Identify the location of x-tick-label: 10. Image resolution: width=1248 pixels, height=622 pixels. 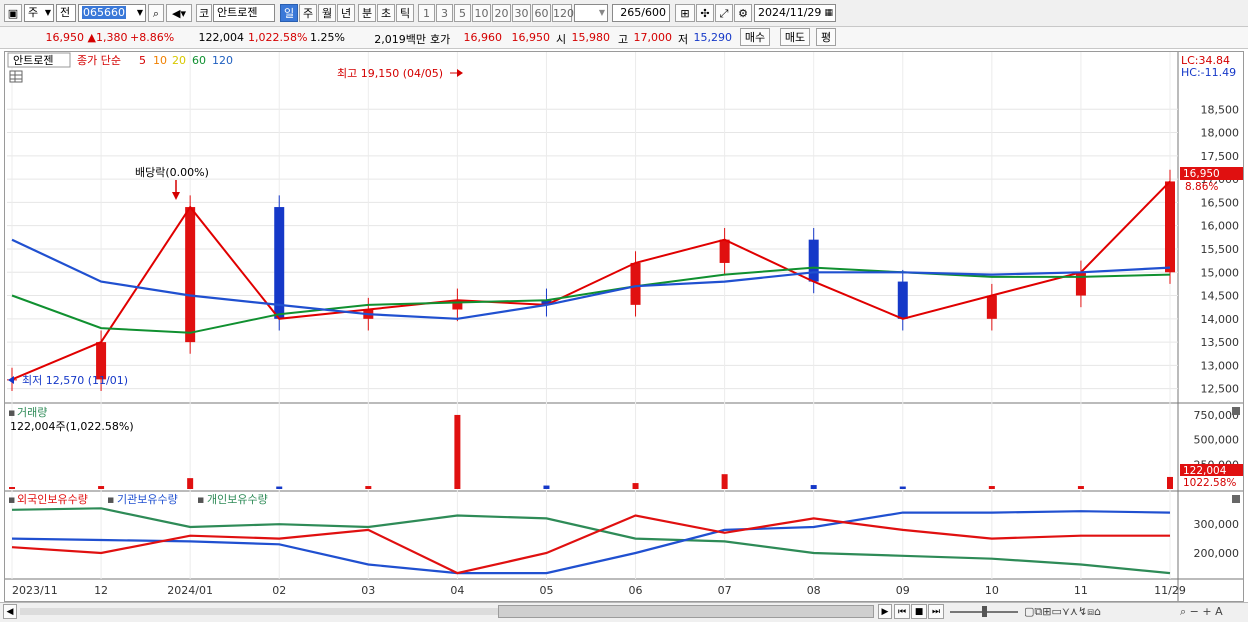
(992, 590).